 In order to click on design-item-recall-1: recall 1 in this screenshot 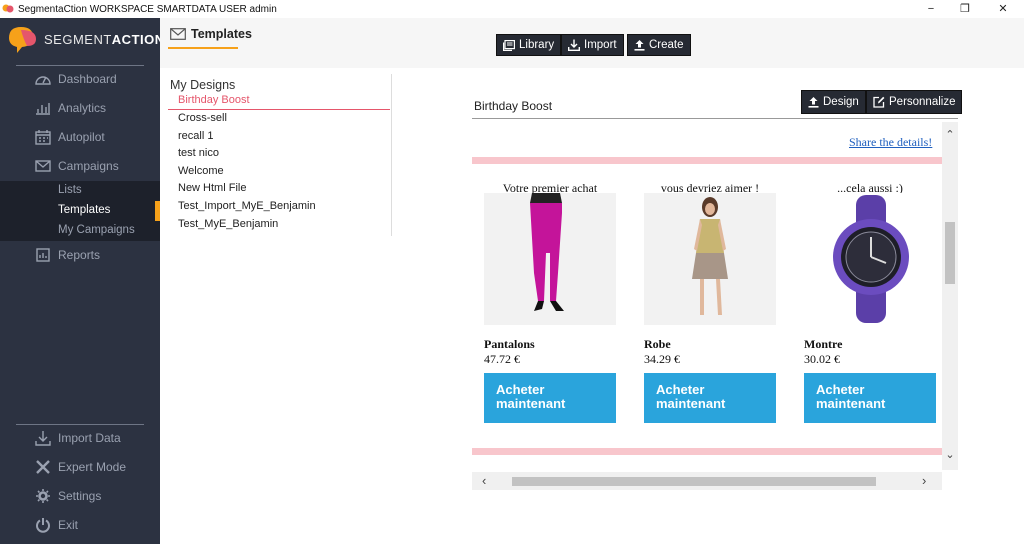, I will do `click(195, 136)`.